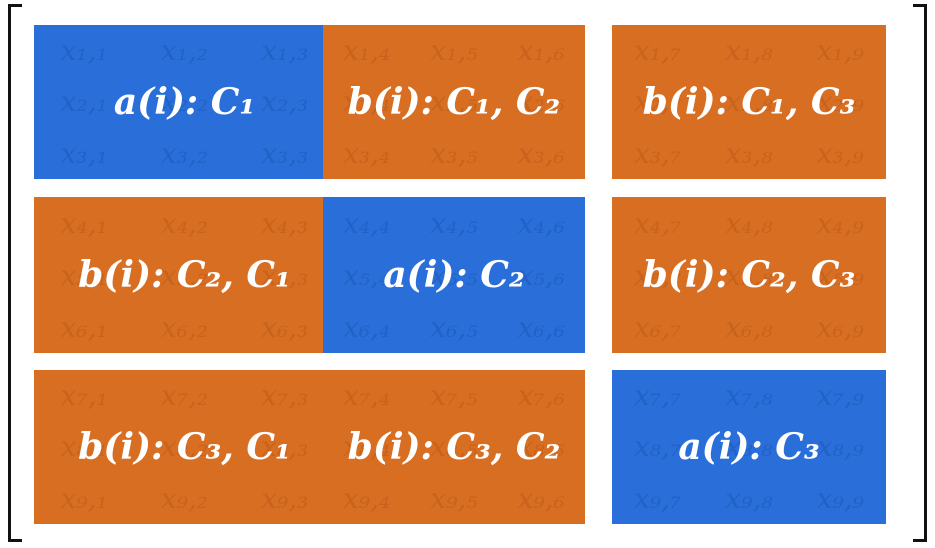 This screenshot has height=548, width=935. What do you see at coordinates (285, 327) in the screenshot?
I see `matrix-entry: x₆,₃` at bounding box center [285, 327].